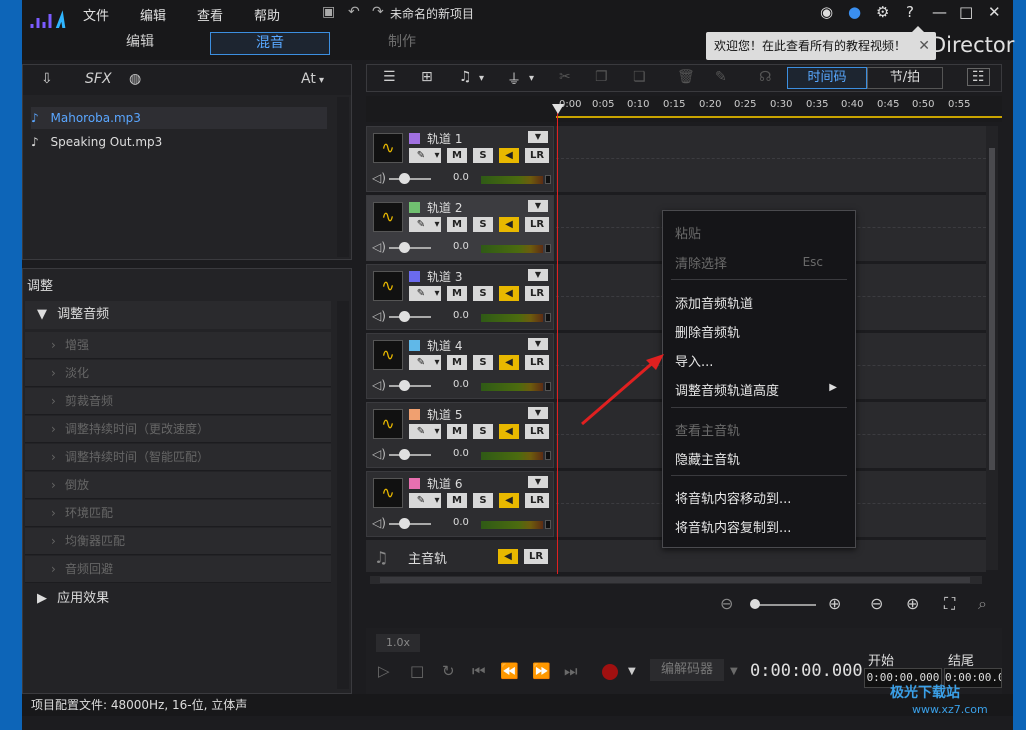  What do you see at coordinates (771, 159) in the screenshot?
I see `track-lane` at bounding box center [771, 159].